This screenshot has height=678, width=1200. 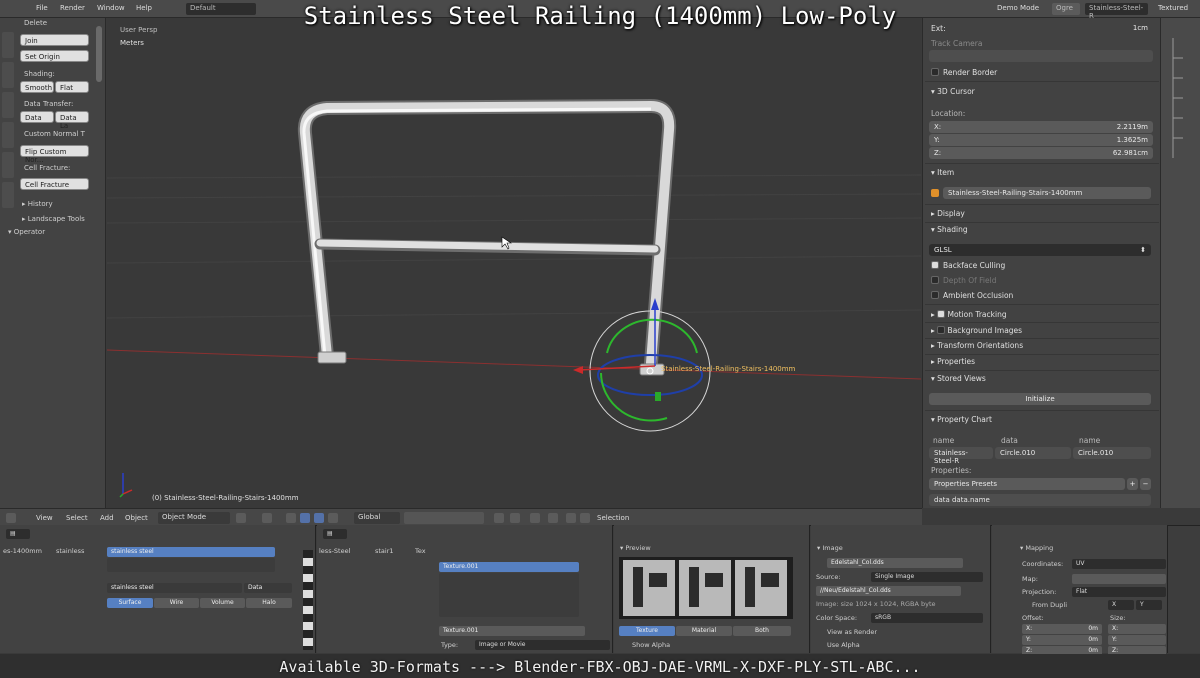 I want to click on shading-mode-select: GLSL ⬍, so click(x=1040, y=250).